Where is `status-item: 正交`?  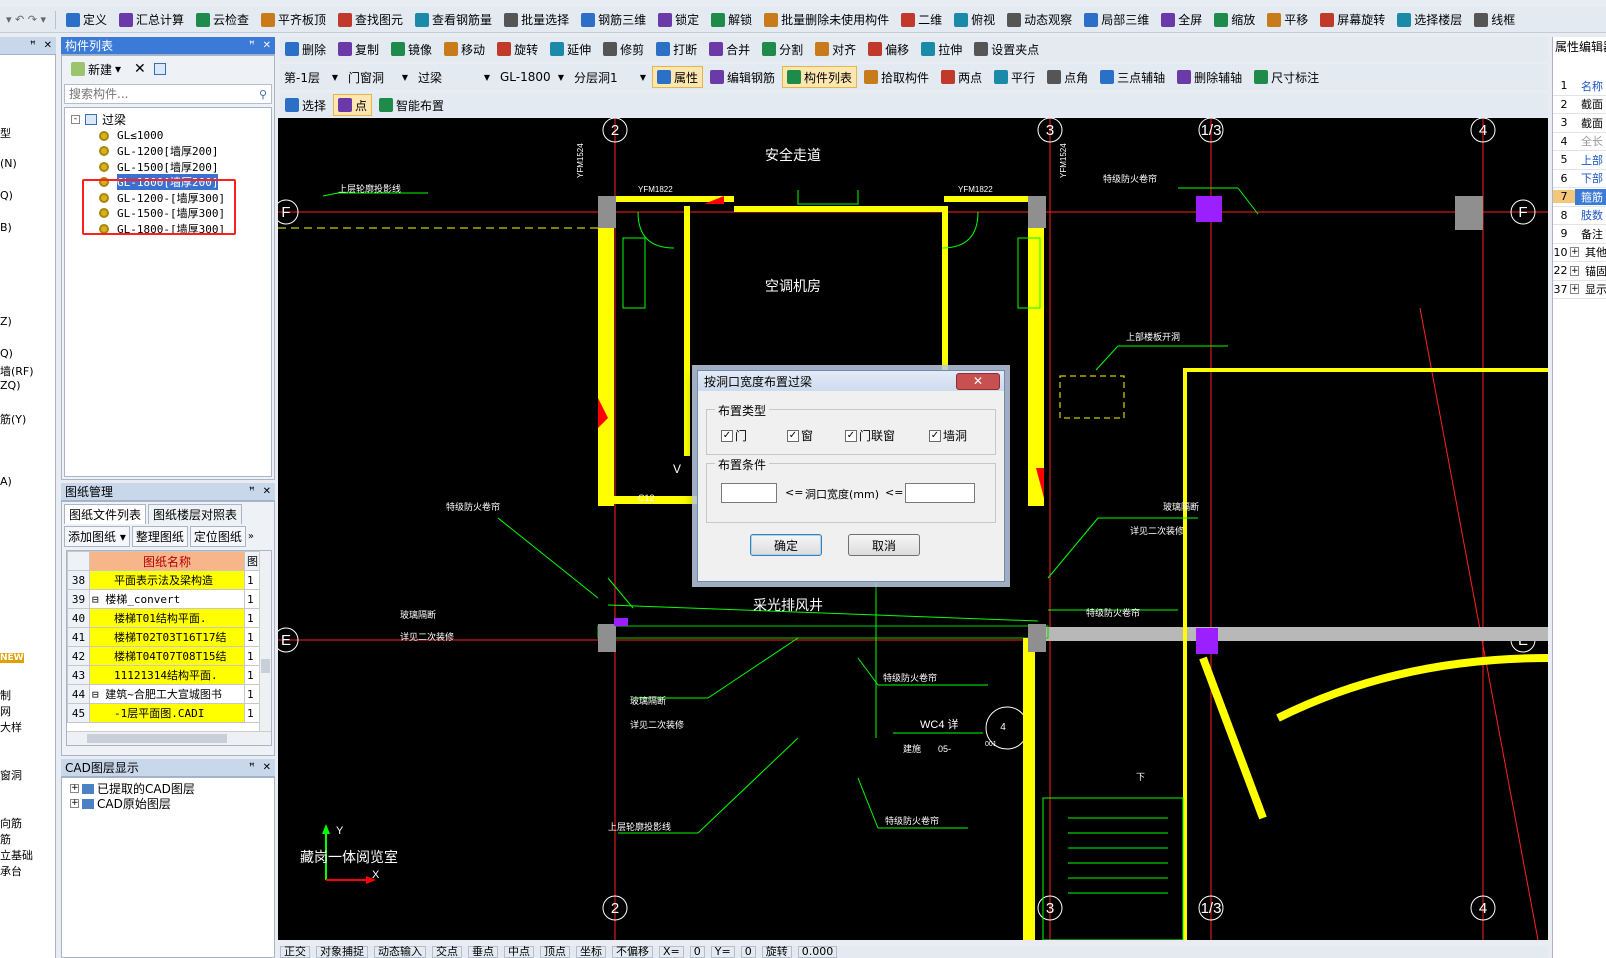
status-item: 正交 is located at coordinates (295, 952).